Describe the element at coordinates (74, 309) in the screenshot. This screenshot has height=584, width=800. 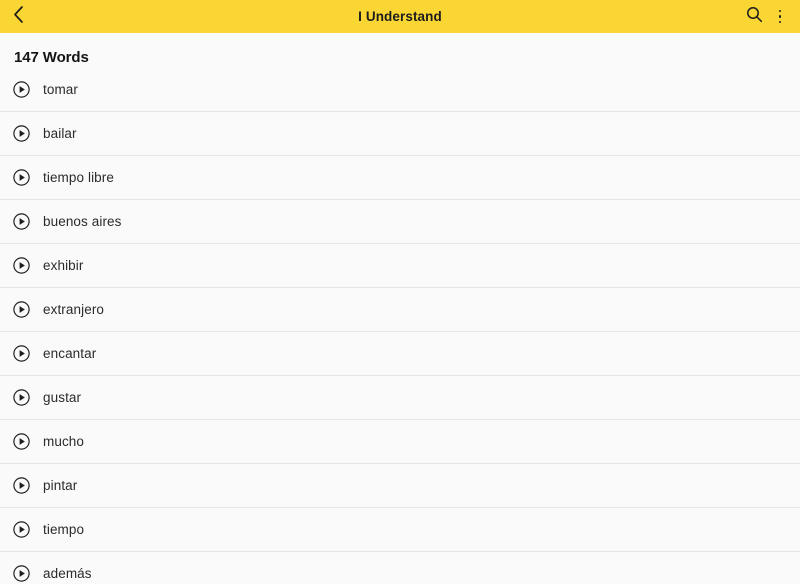
I see `word-label: extranjero` at that location.